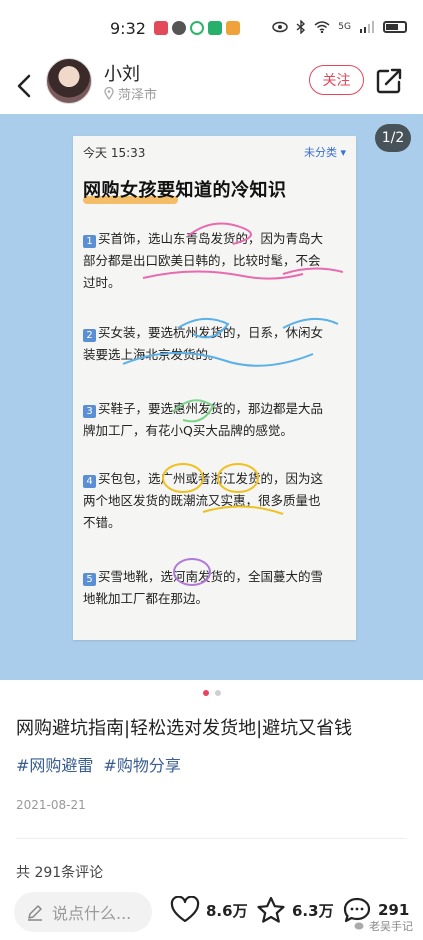 The image size is (423, 940). I want to click on location-label: 菏泽市, so click(138, 95).